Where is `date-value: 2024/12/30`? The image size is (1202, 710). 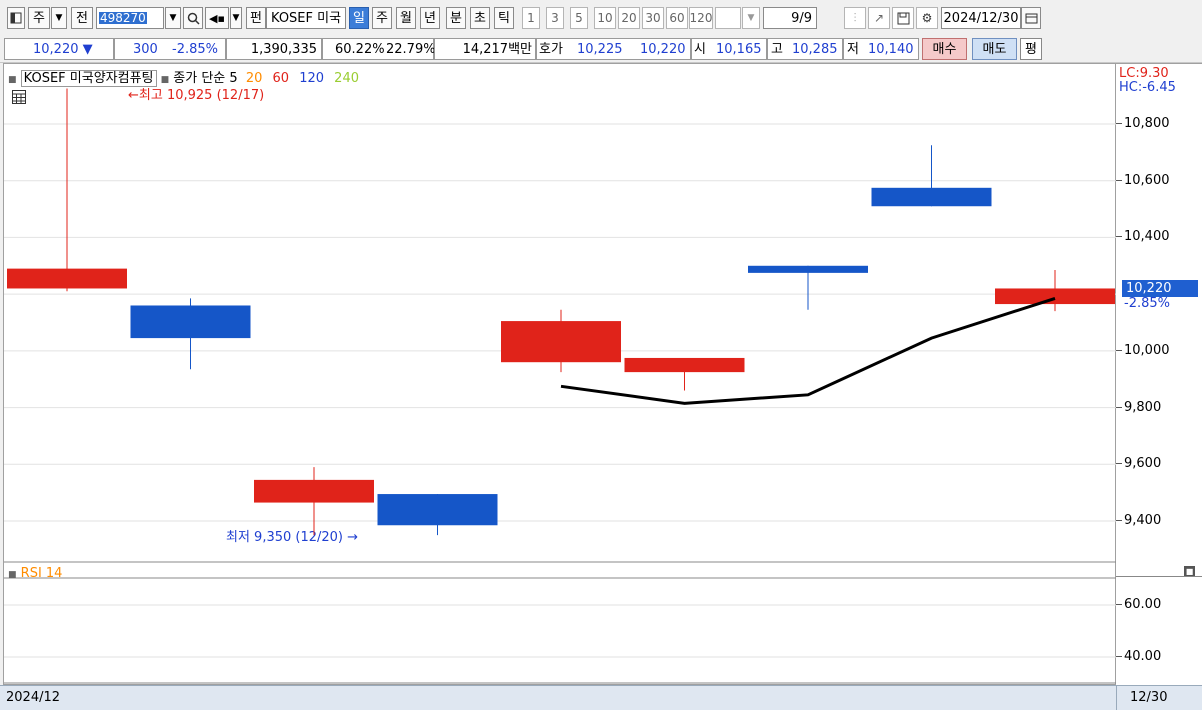
date-value: 2024/12/30 is located at coordinates (981, 18).